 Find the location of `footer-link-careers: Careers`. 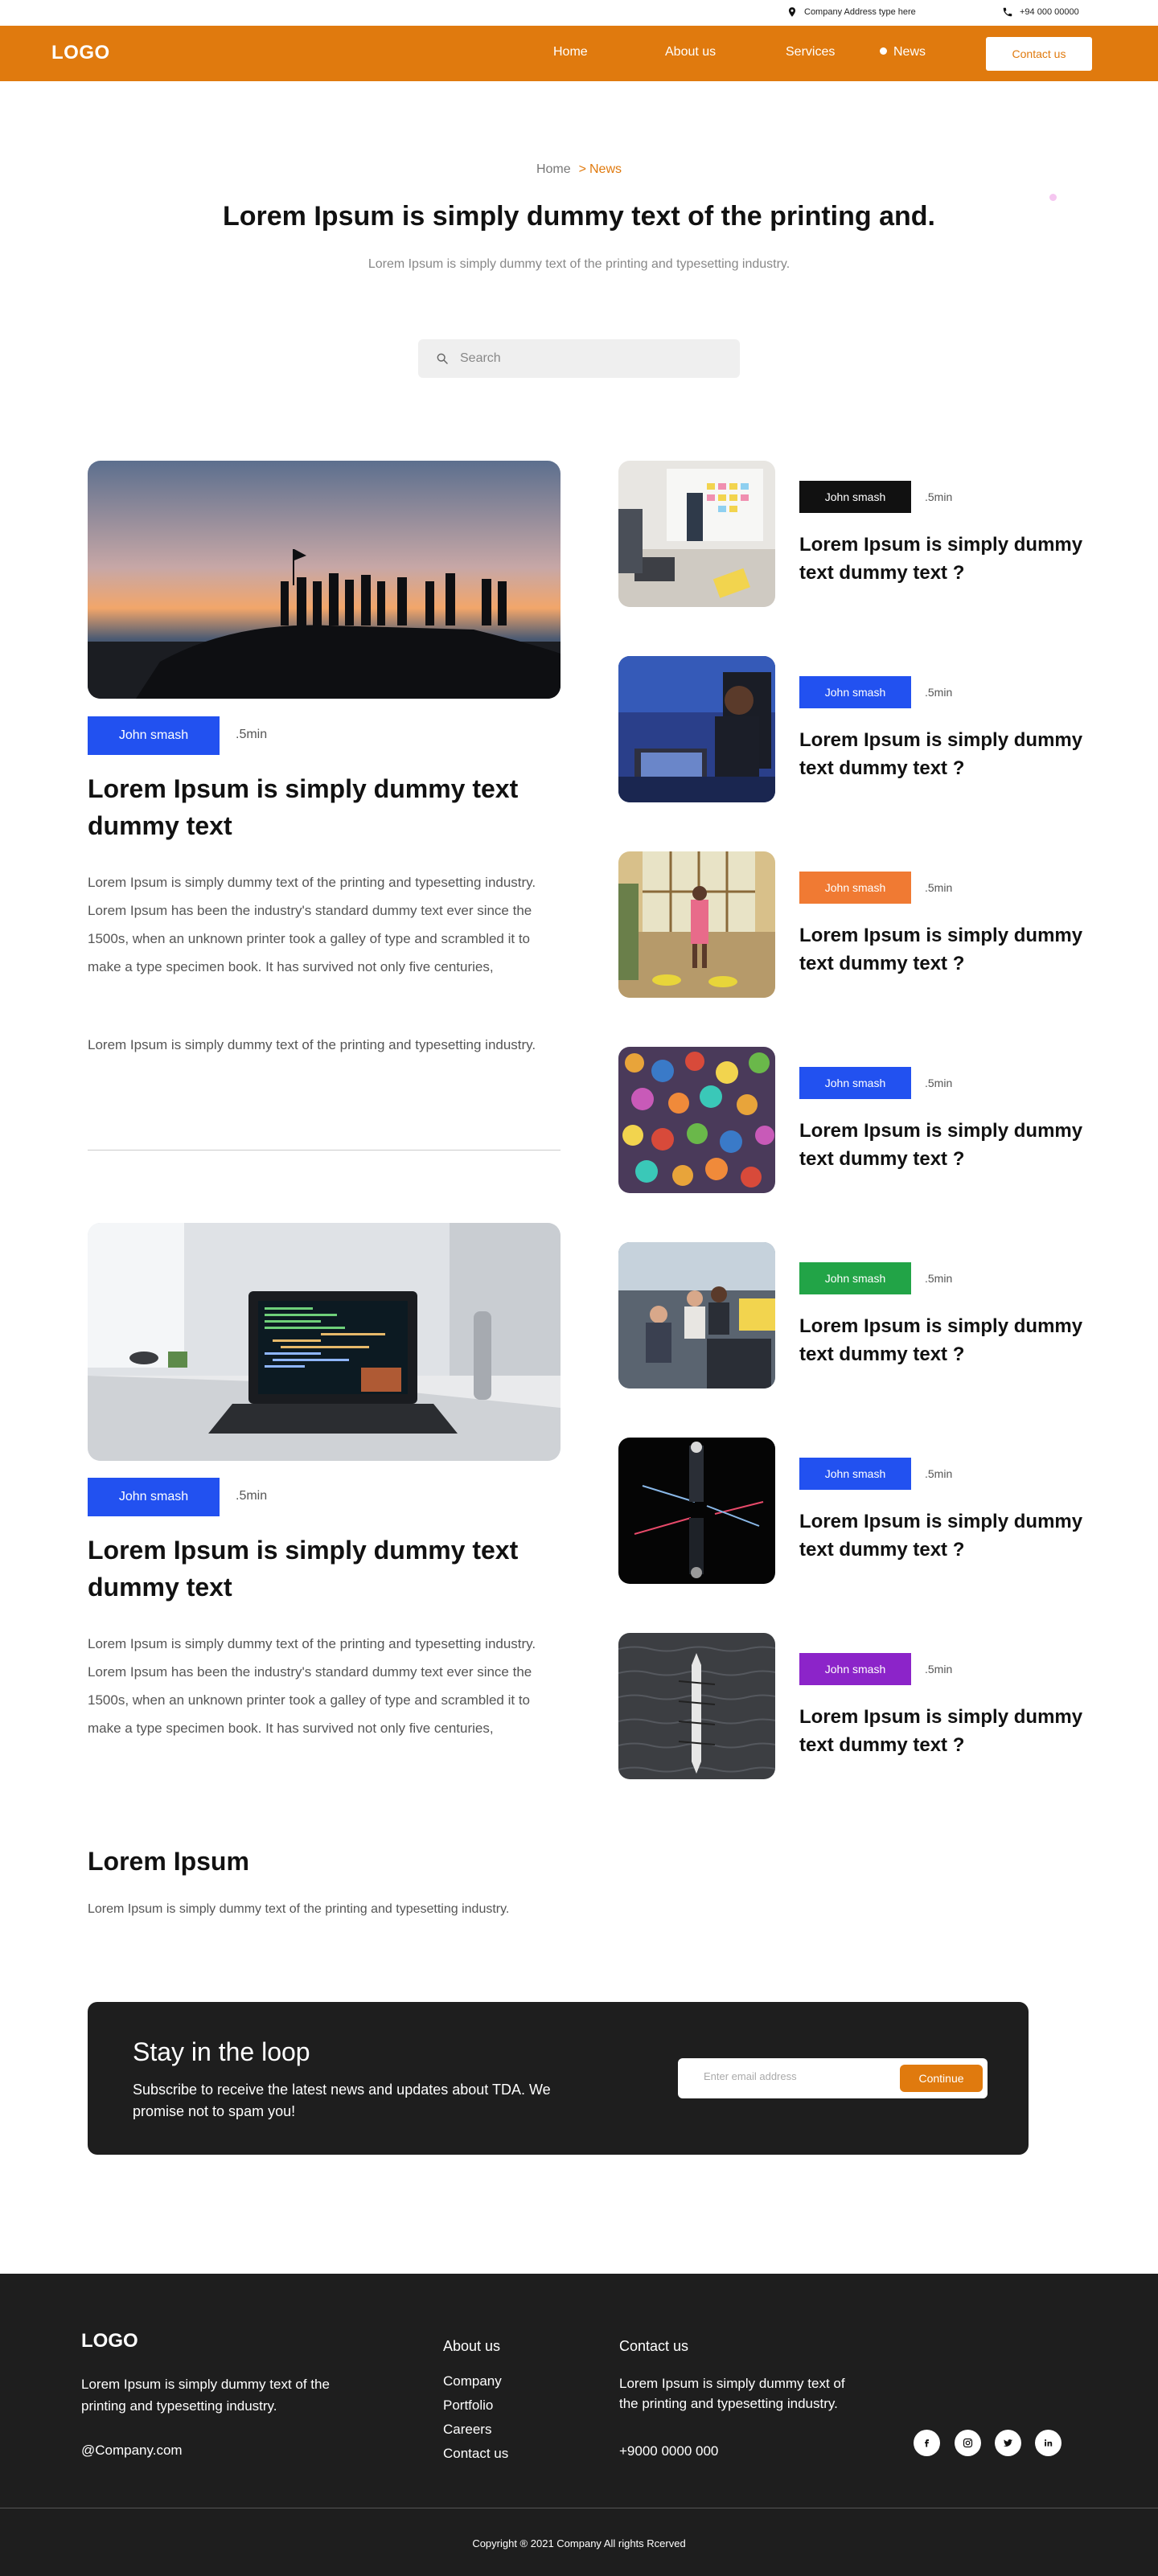

footer-link-careers: Careers is located at coordinates (467, 2430).